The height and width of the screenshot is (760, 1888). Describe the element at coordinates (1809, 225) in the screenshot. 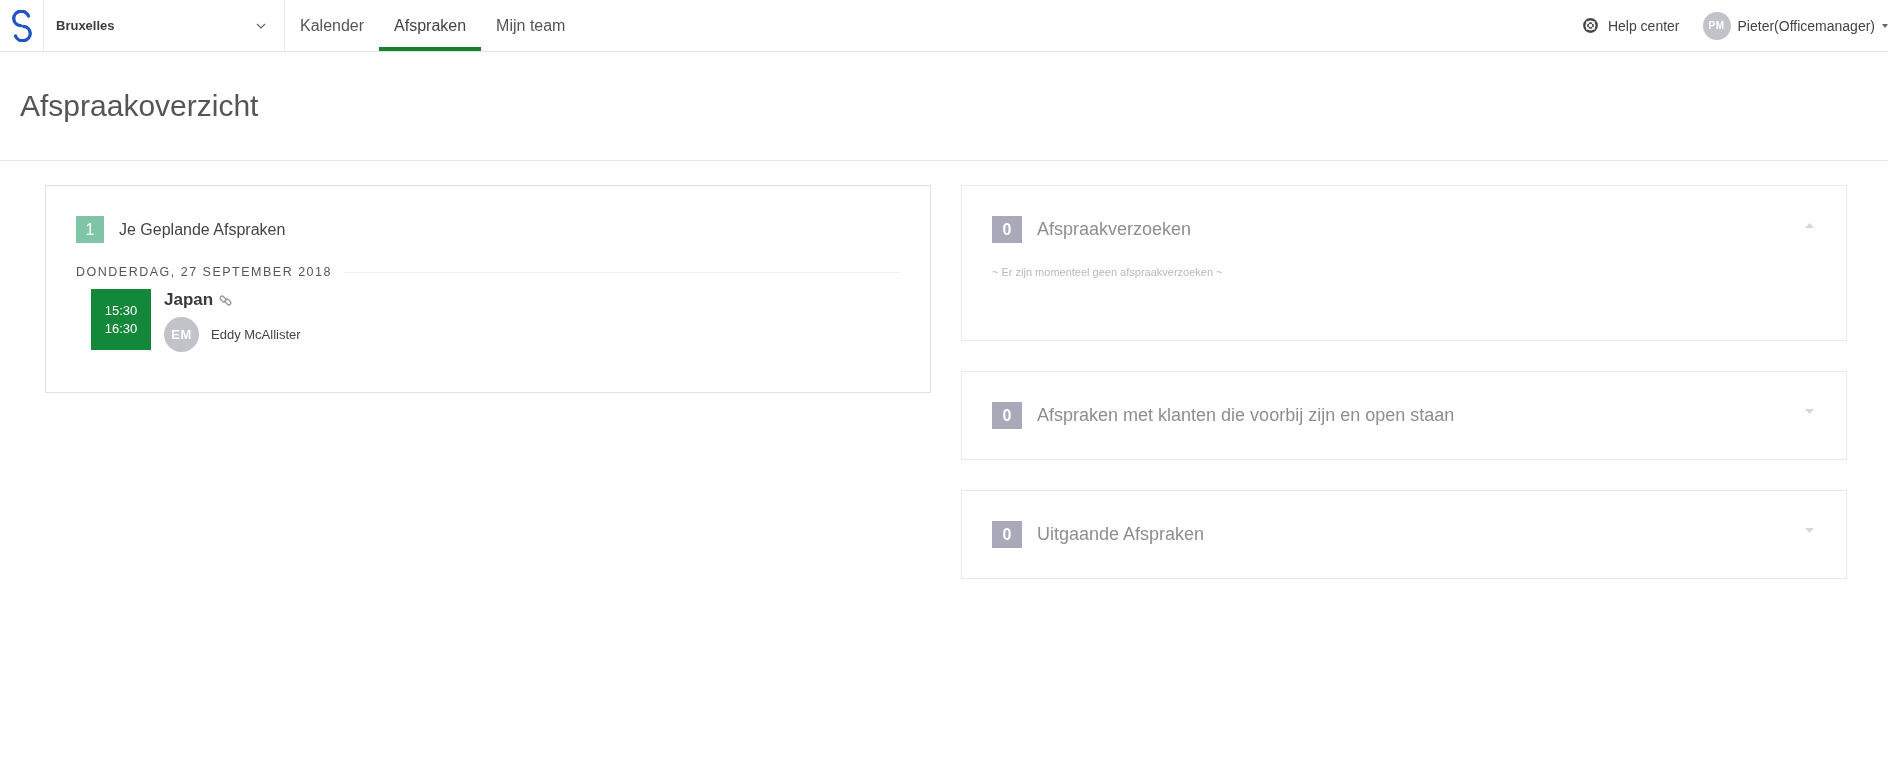

I see `caret-up-icon` at that location.